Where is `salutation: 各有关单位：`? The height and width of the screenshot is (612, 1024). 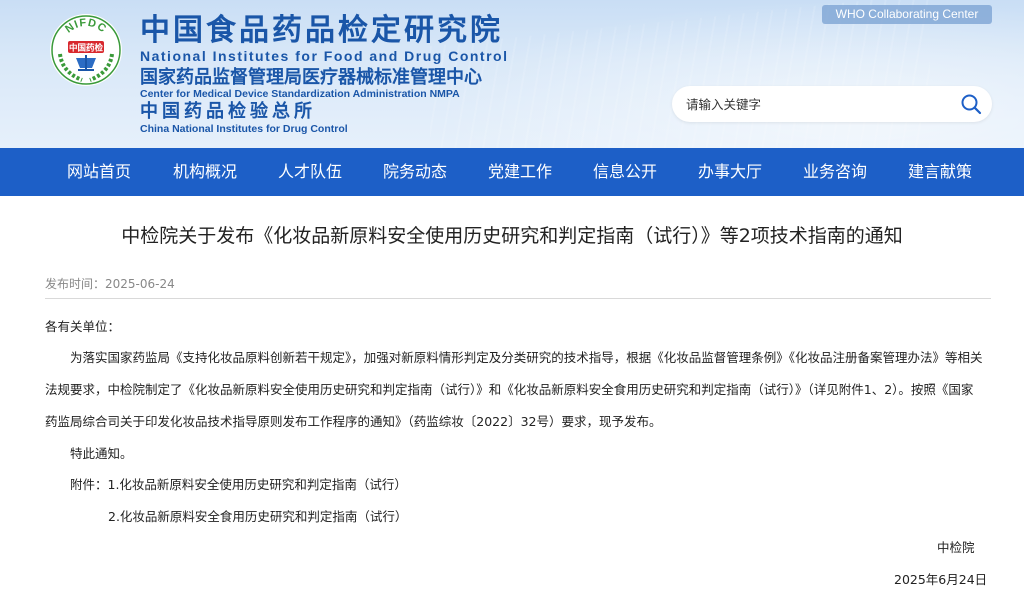
salutation: 各有关单位： is located at coordinates (83, 326).